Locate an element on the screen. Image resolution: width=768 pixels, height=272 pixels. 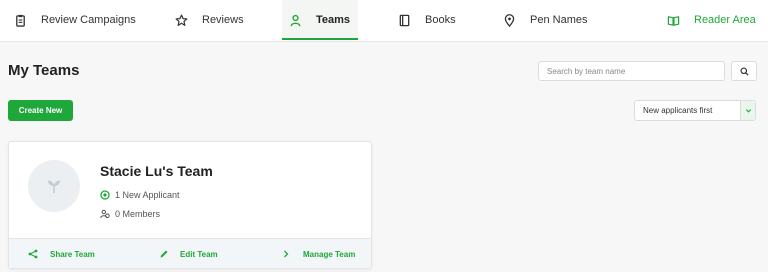
nav-reader-area-label: Reader Area is located at coordinates (725, 20).